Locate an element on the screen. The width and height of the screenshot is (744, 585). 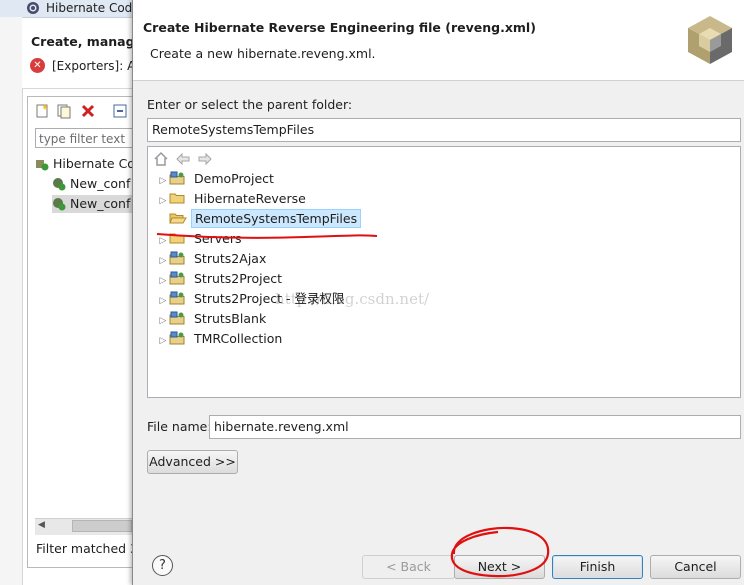
background-error-text: [Exporters]: A is located at coordinates (94, 66).